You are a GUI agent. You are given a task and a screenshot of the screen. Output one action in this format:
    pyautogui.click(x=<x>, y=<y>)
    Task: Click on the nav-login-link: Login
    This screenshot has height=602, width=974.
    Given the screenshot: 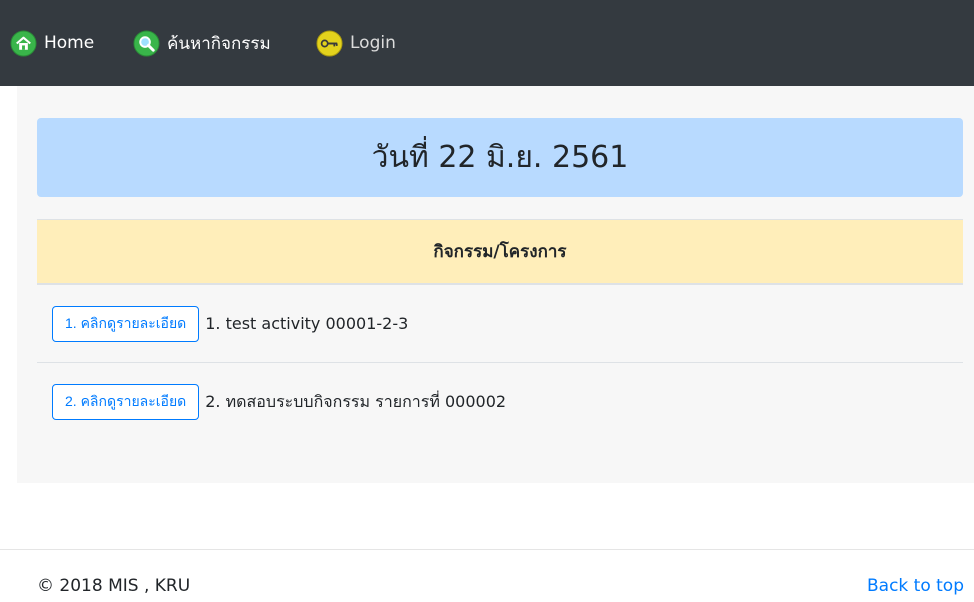 What is the action you would take?
    pyautogui.click(x=356, y=43)
    